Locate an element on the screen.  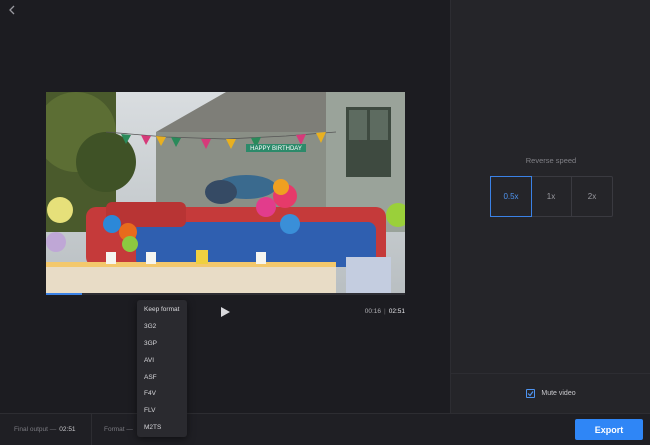
mute-video-row: Mute video is located at coordinates (550, 393).